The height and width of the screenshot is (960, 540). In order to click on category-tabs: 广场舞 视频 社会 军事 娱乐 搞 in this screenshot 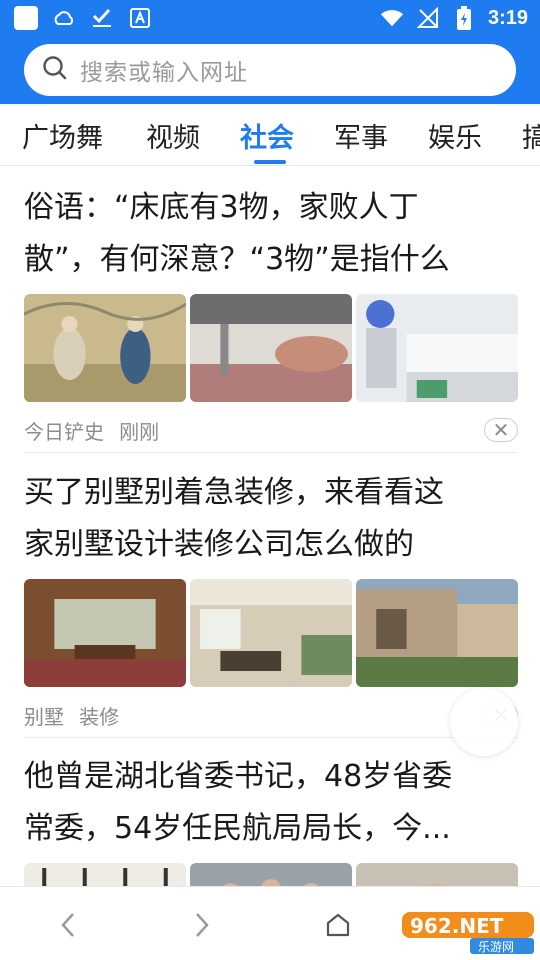, I will do `click(270, 135)`.